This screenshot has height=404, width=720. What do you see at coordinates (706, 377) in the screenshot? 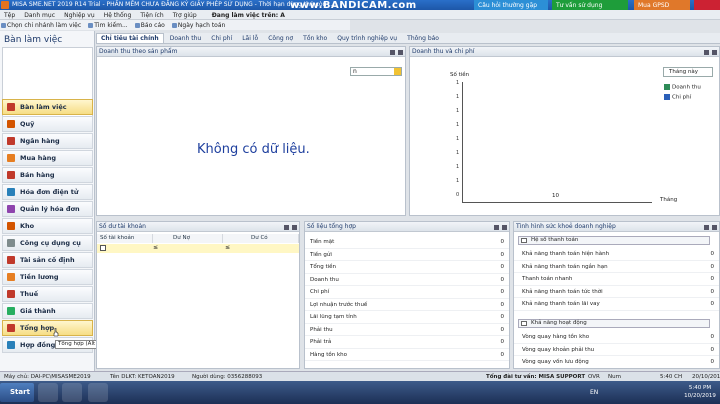
I see `status-date: 20/10/201` at bounding box center [706, 377].